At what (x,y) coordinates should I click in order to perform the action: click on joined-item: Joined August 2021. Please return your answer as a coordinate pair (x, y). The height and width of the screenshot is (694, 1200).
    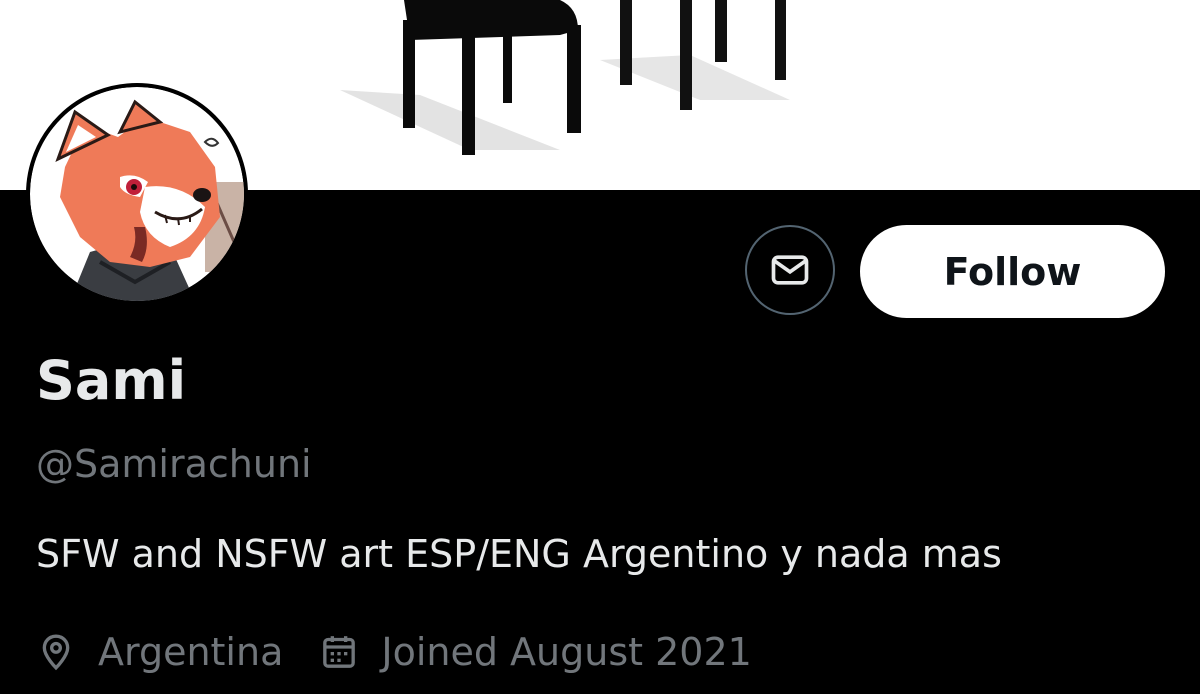
    Looking at the image, I should click on (535, 652).